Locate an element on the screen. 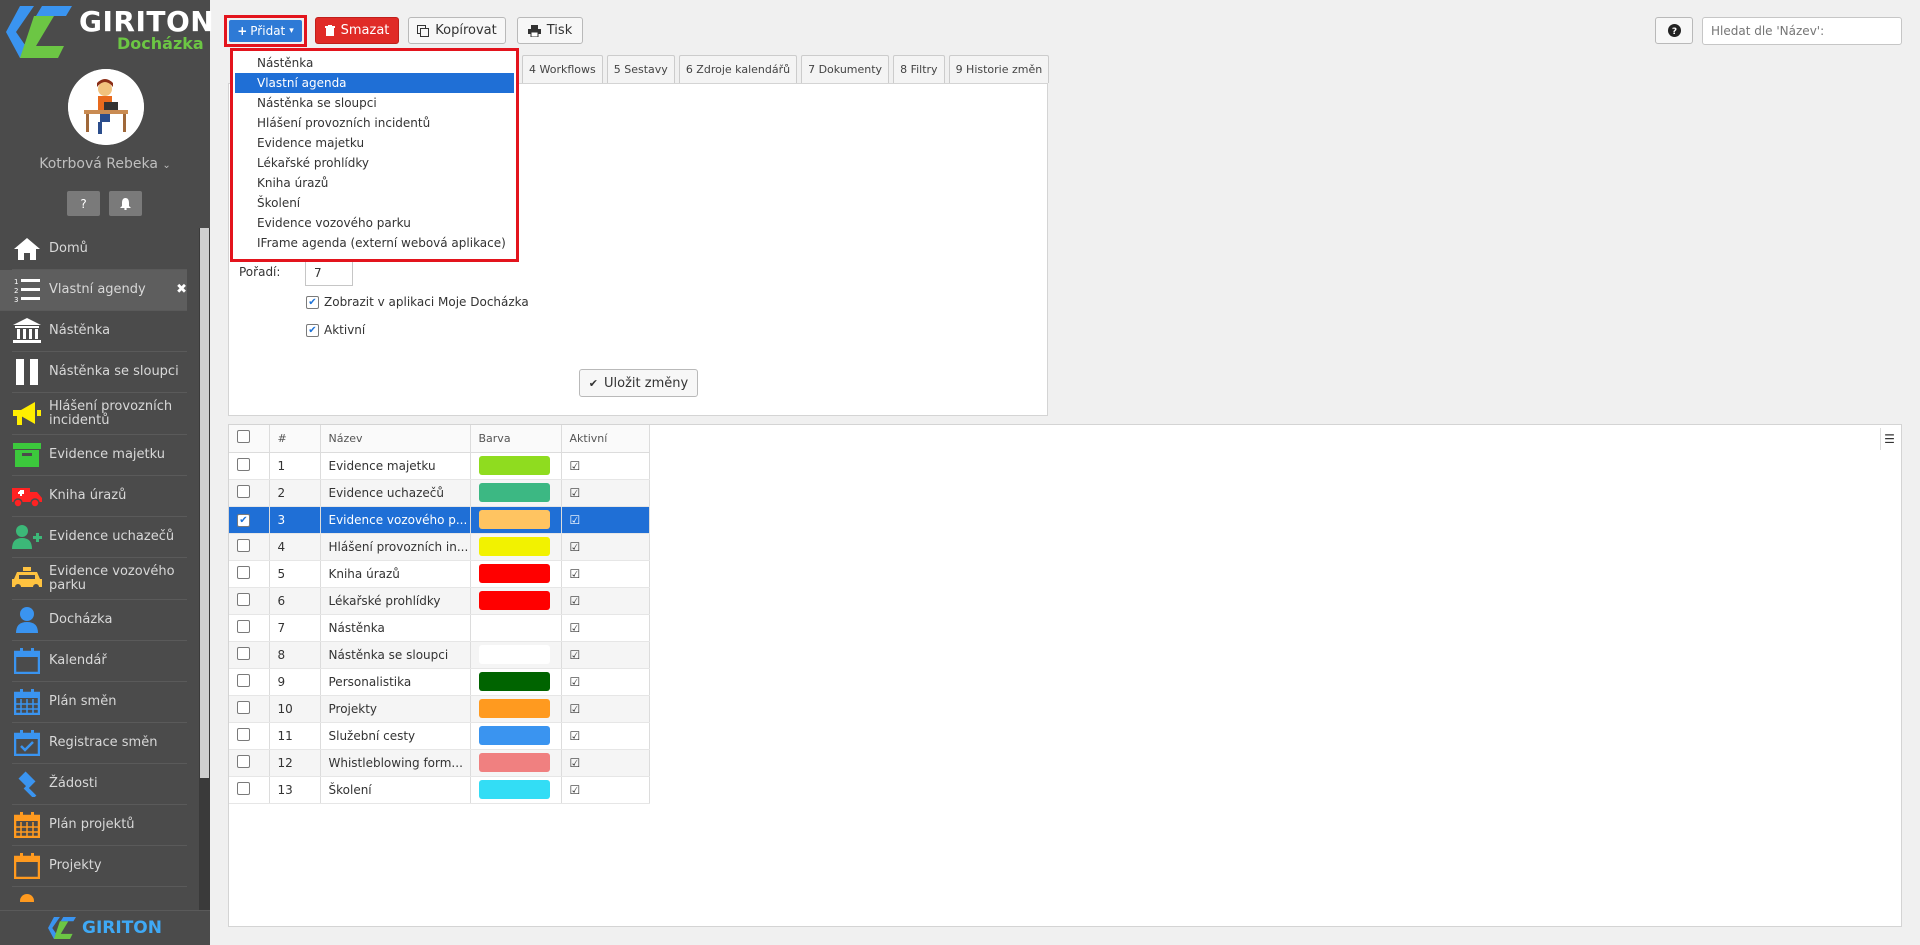 Image resolution: width=1920 pixels, height=945 pixels. tab-history: 9 Historie změn is located at coordinates (999, 69).